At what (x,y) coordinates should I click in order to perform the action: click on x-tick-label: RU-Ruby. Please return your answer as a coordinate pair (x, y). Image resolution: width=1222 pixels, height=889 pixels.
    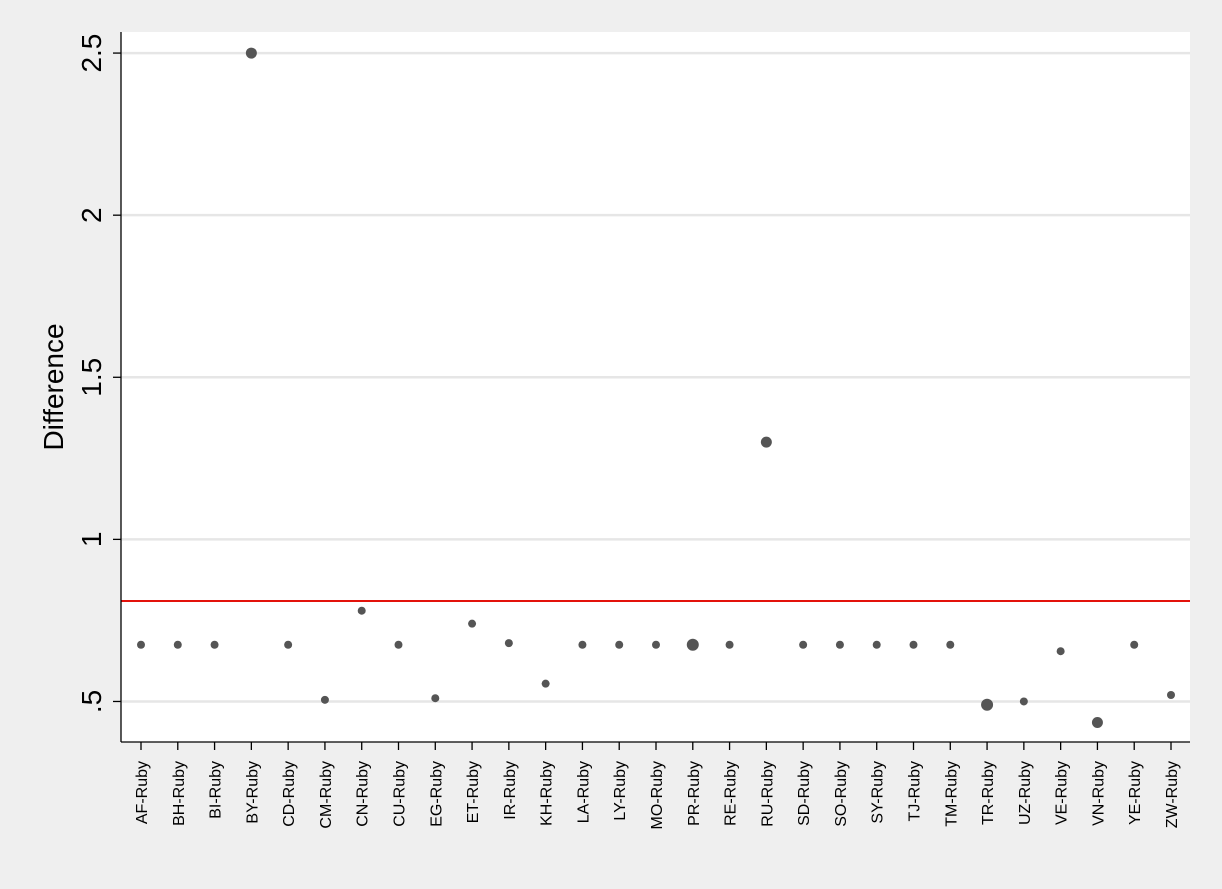
    Looking at the image, I should click on (767, 794).